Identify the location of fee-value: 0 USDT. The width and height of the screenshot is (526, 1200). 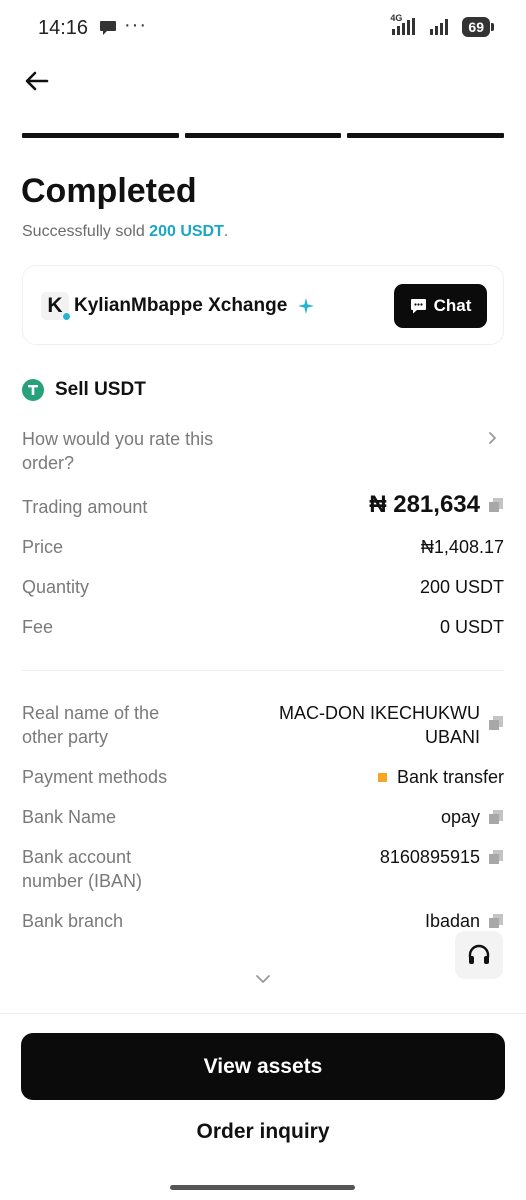
(471, 627).